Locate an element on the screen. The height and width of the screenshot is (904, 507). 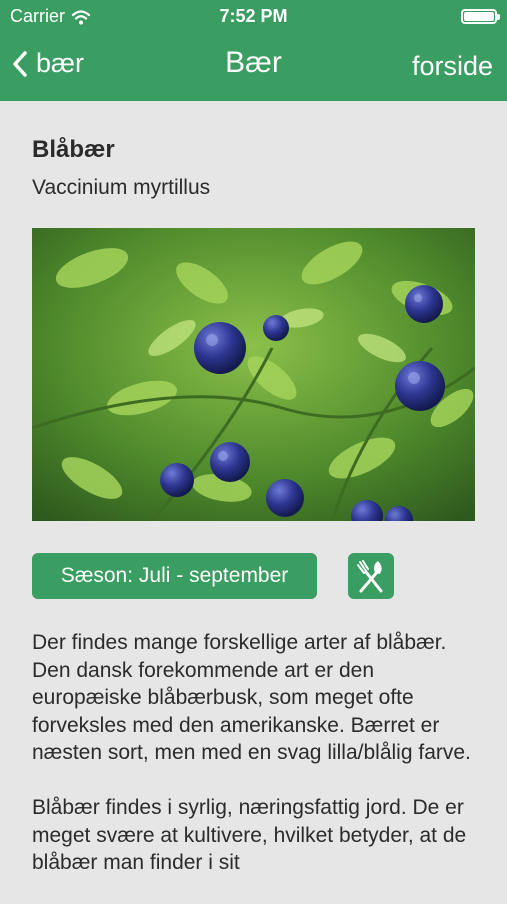
berry-name: Blåbær is located at coordinates (73, 149).